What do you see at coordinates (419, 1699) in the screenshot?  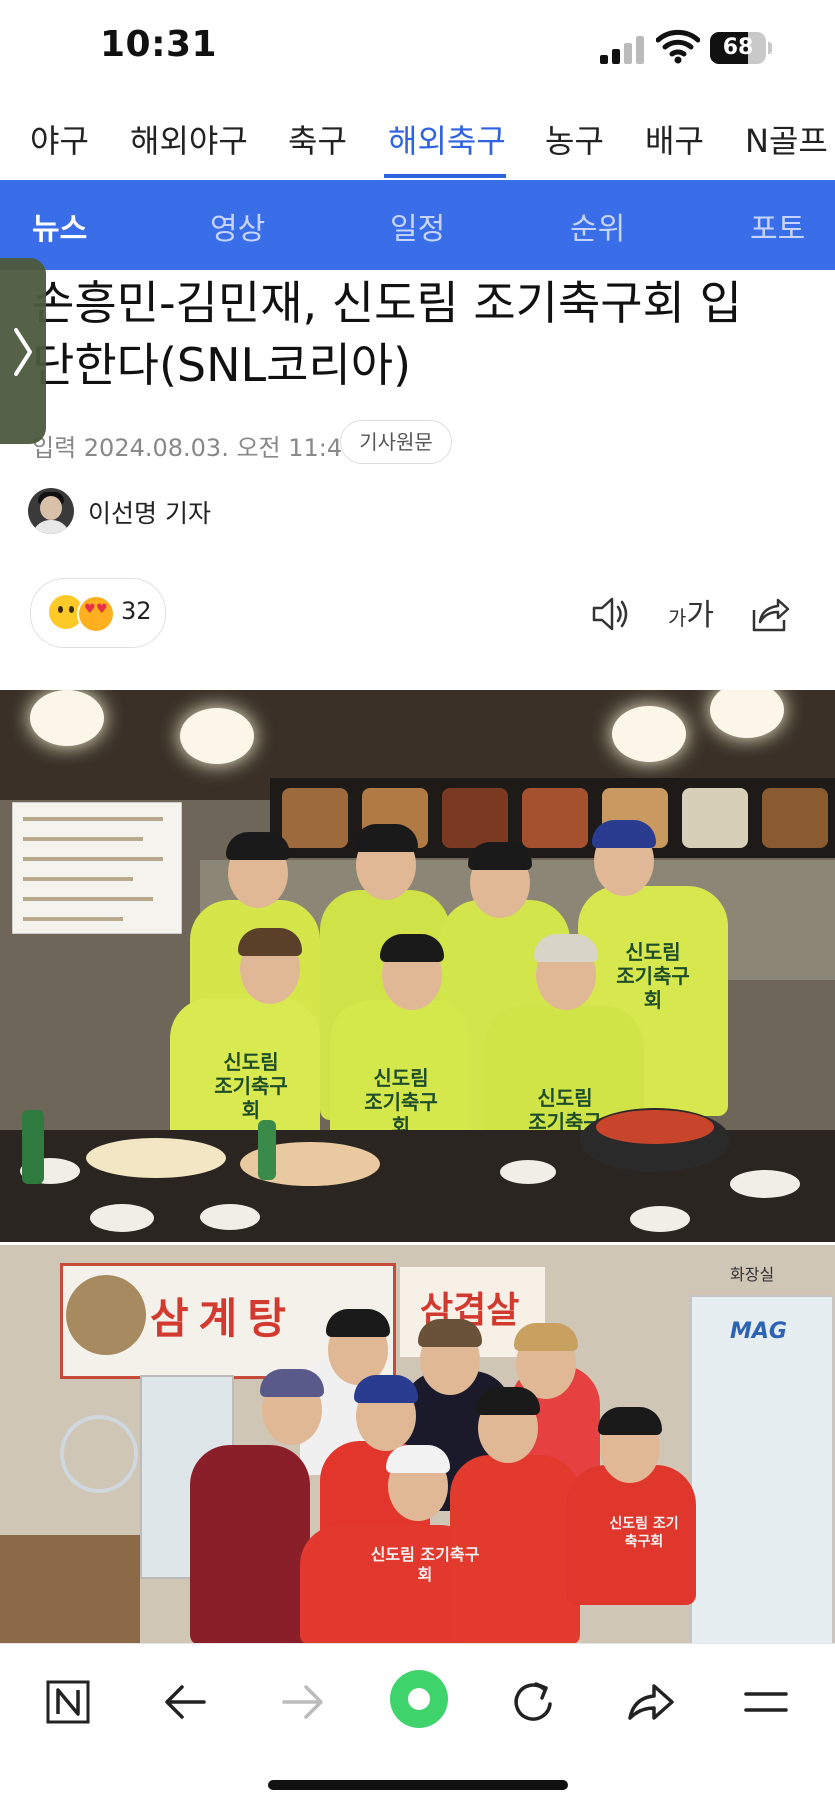 I see `green-home-icon` at bounding box center [419, 1699].